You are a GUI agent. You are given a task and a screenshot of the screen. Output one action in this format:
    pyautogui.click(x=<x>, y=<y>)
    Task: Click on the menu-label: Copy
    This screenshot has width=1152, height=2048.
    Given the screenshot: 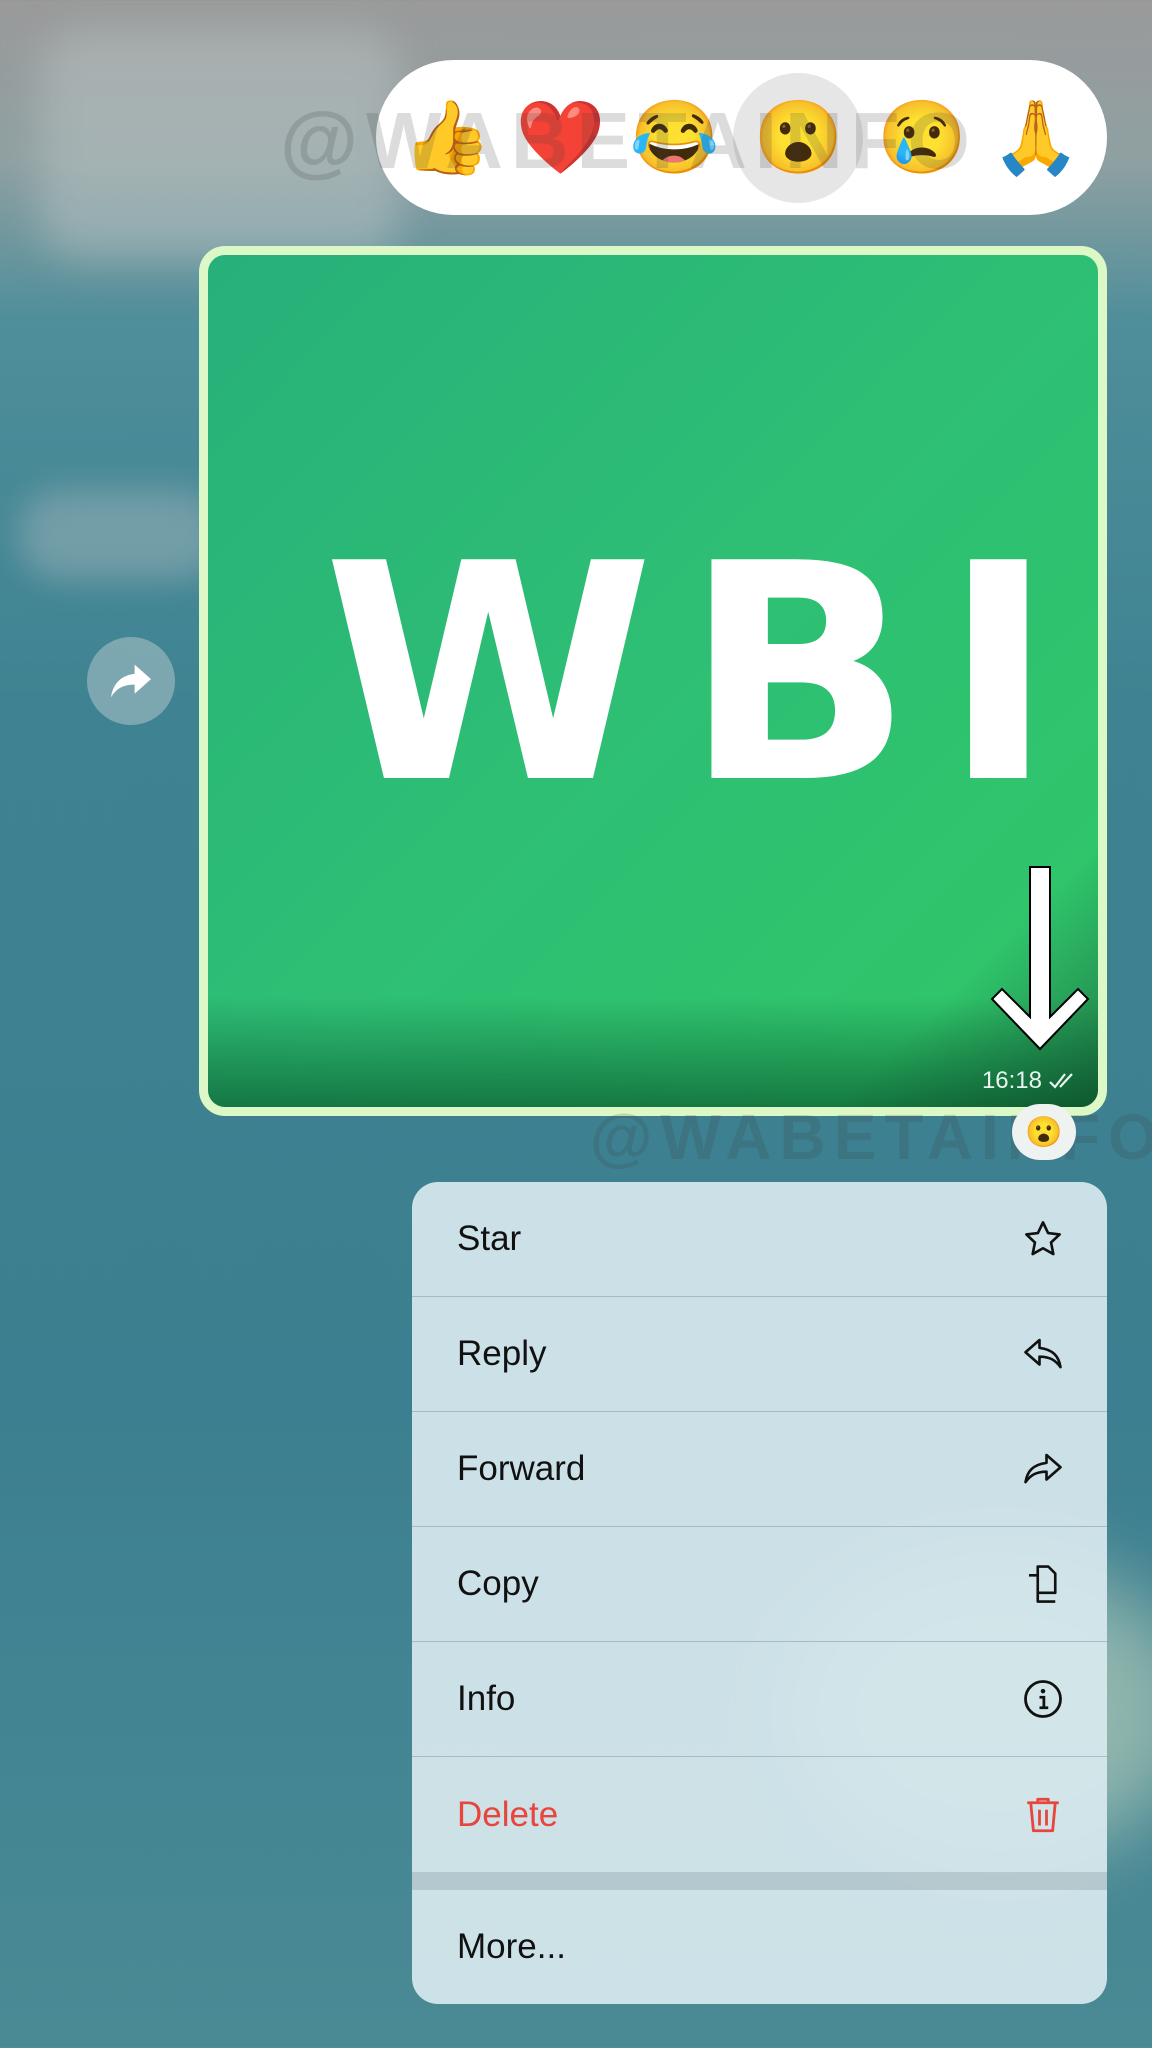 What is the action you would take?
    pyautogui.click(x=498, y=1583)
    